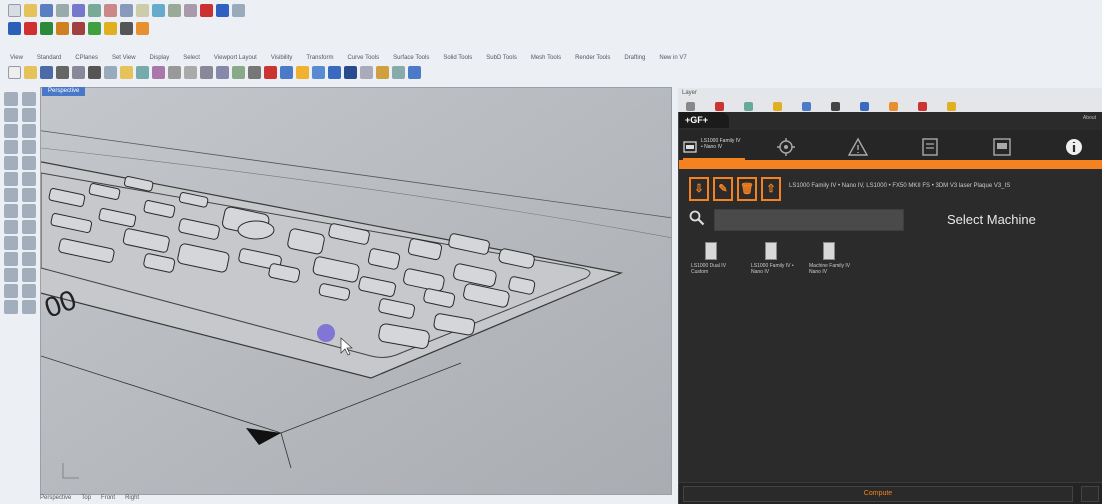 This screenshot has width=1102, height=504. What do you see at coordinates (222, 10) in the screenshot?
I see `blue-tool-icon` at bounding box center [222, 10].